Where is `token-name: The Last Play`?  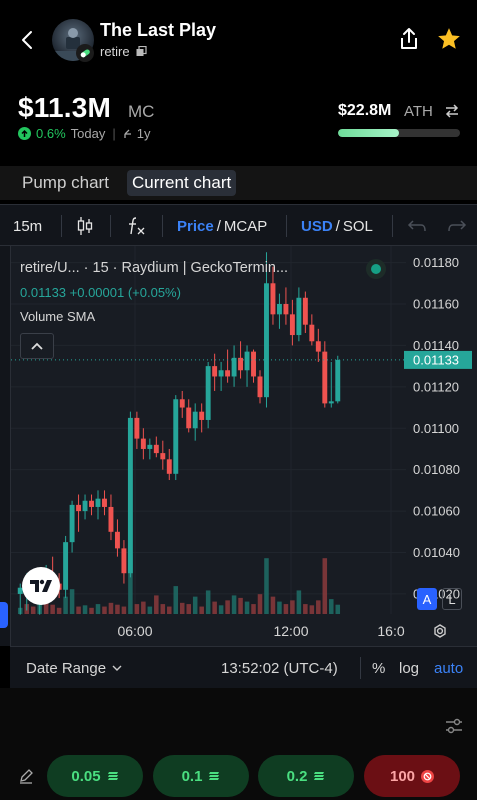
token-name: The Last Play is located at coordinates (158, 30).